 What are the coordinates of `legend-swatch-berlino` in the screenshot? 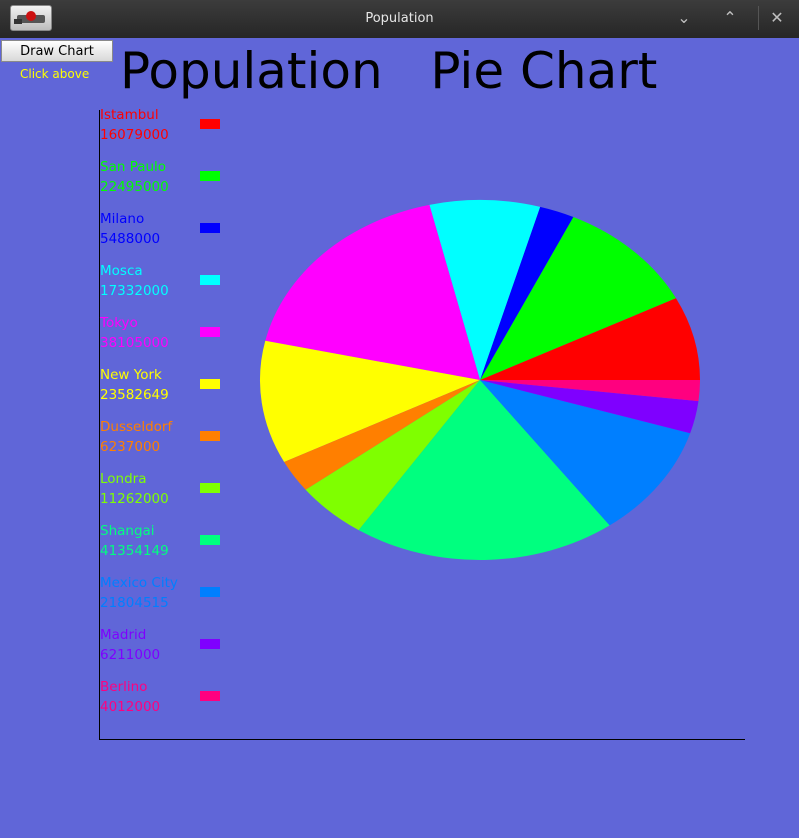 It's located at (210, 696).